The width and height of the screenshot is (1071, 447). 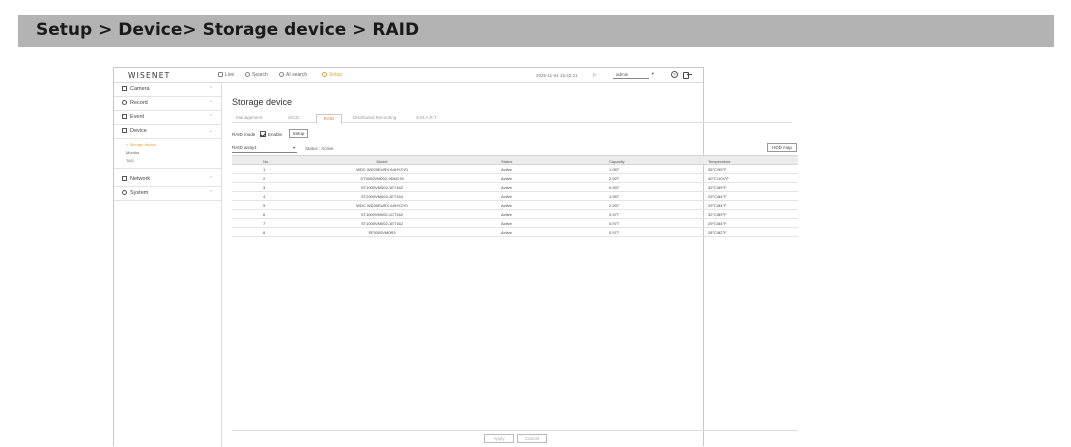 What do you see at coordinates (532, 438) in the screenshot?
I see `cancel-button: Cancel` at bounding box center [532, 438].